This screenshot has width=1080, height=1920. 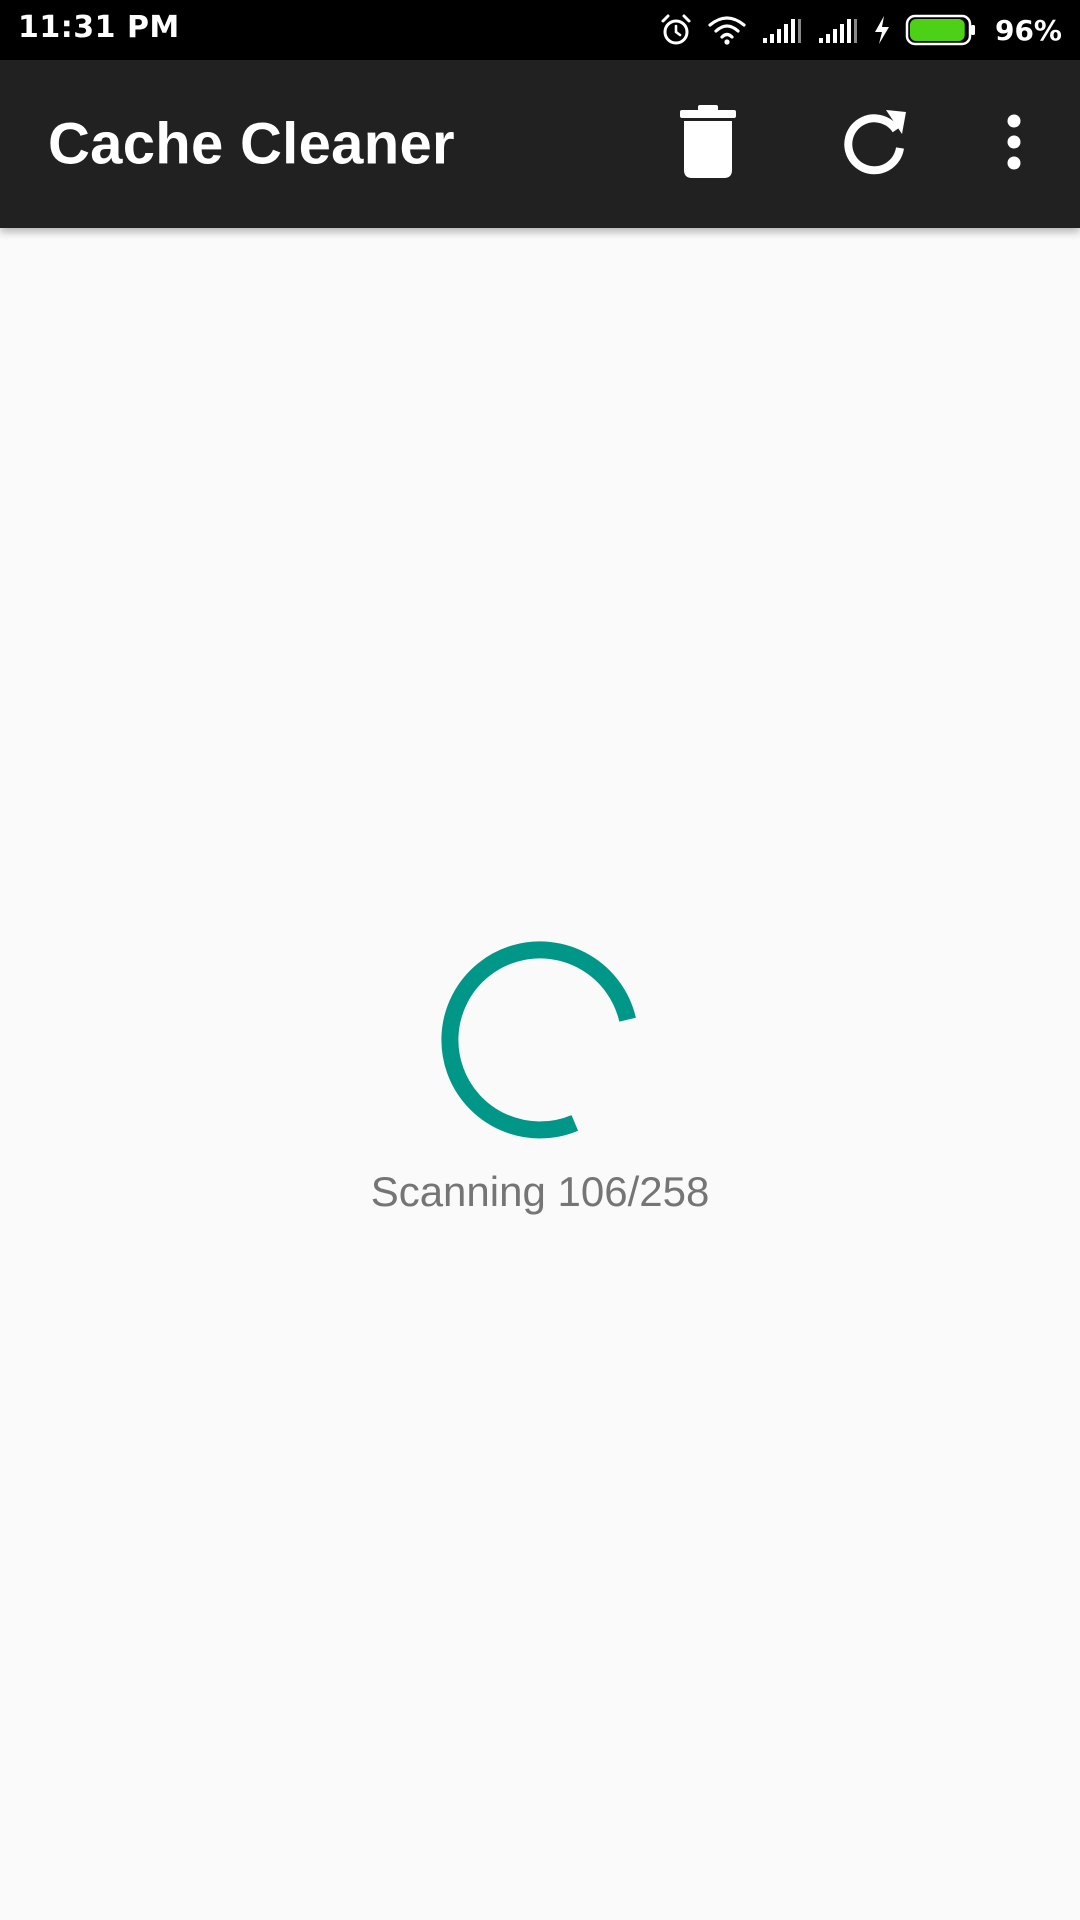 What do you see at coordinates (860, 30) in the screenshot?
I see `status-icons: 96%` at bounding box center [860, 30].